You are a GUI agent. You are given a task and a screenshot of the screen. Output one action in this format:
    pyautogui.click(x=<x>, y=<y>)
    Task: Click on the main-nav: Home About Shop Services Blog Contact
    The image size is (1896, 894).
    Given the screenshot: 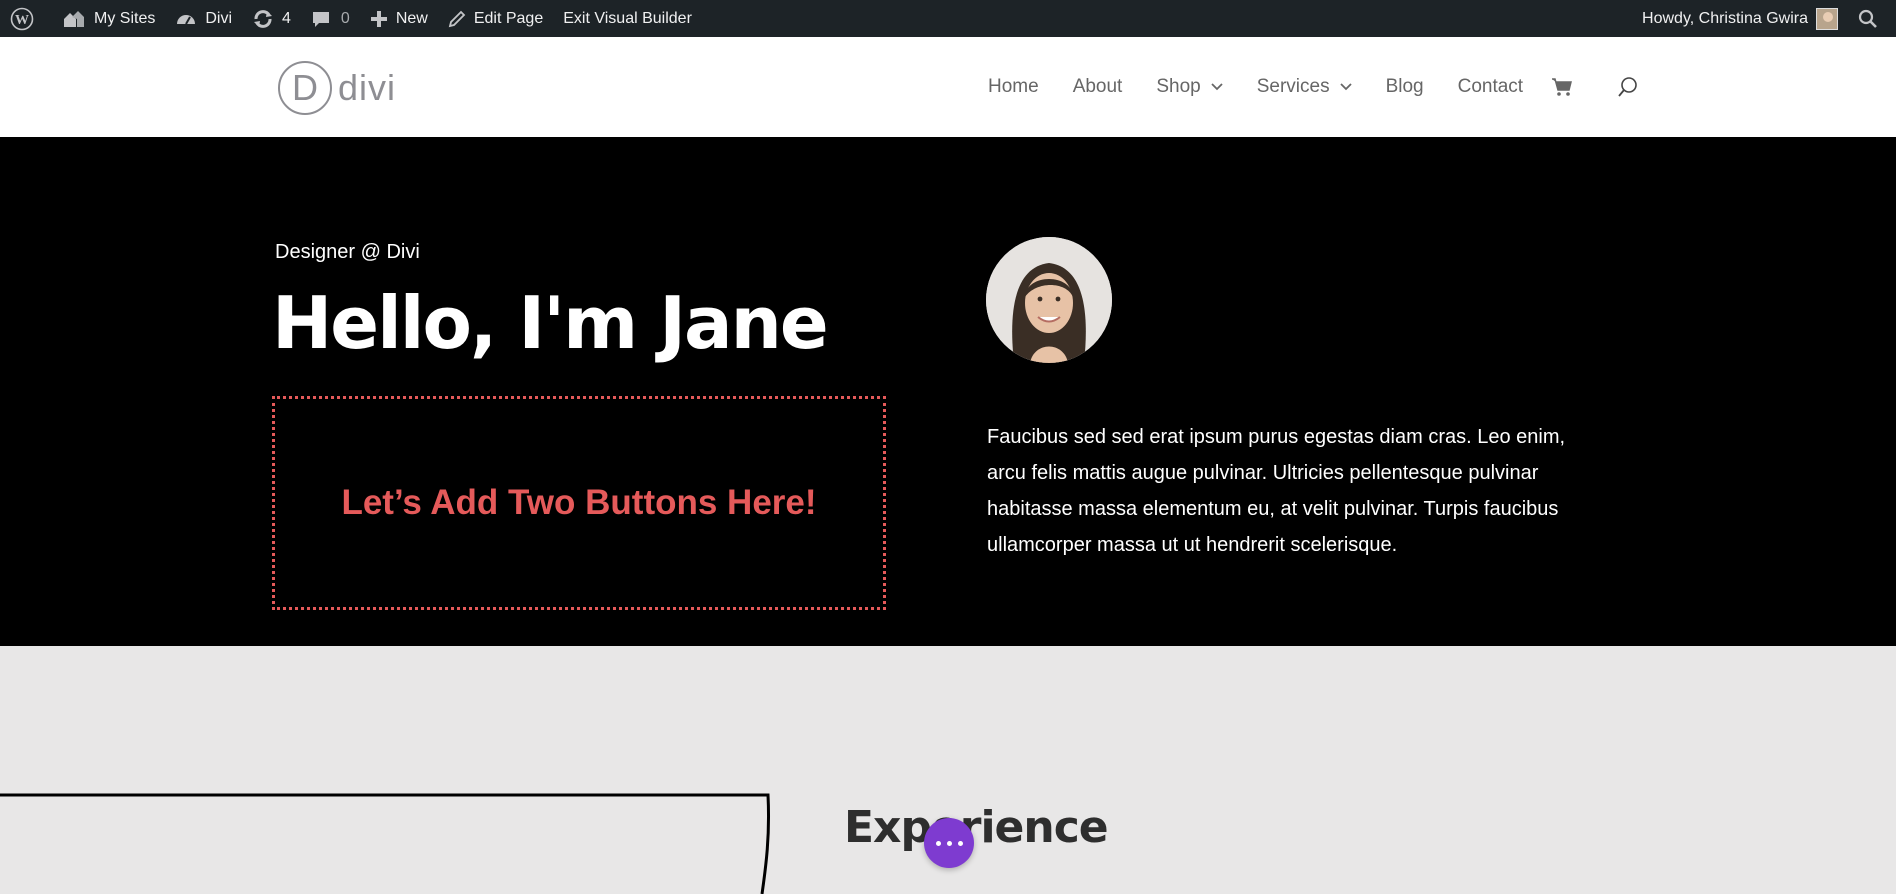 What is the action you would take?
    pyautogui.click(x=1313, y=87)
    